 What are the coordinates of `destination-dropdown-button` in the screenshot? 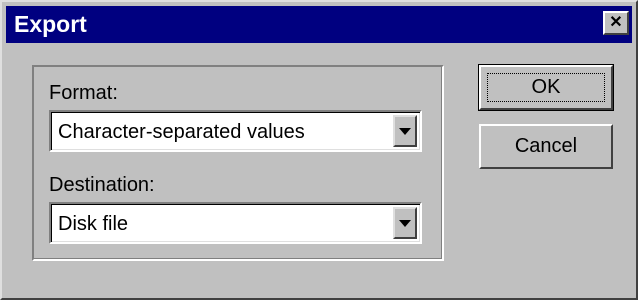 It's located at (405, 223).